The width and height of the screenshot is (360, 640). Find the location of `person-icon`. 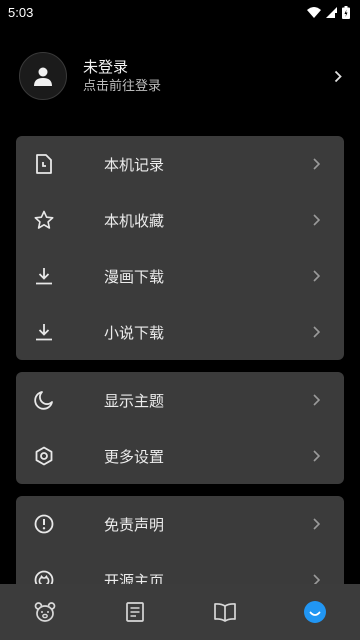

person-icon is located at coordinates (43, 76).